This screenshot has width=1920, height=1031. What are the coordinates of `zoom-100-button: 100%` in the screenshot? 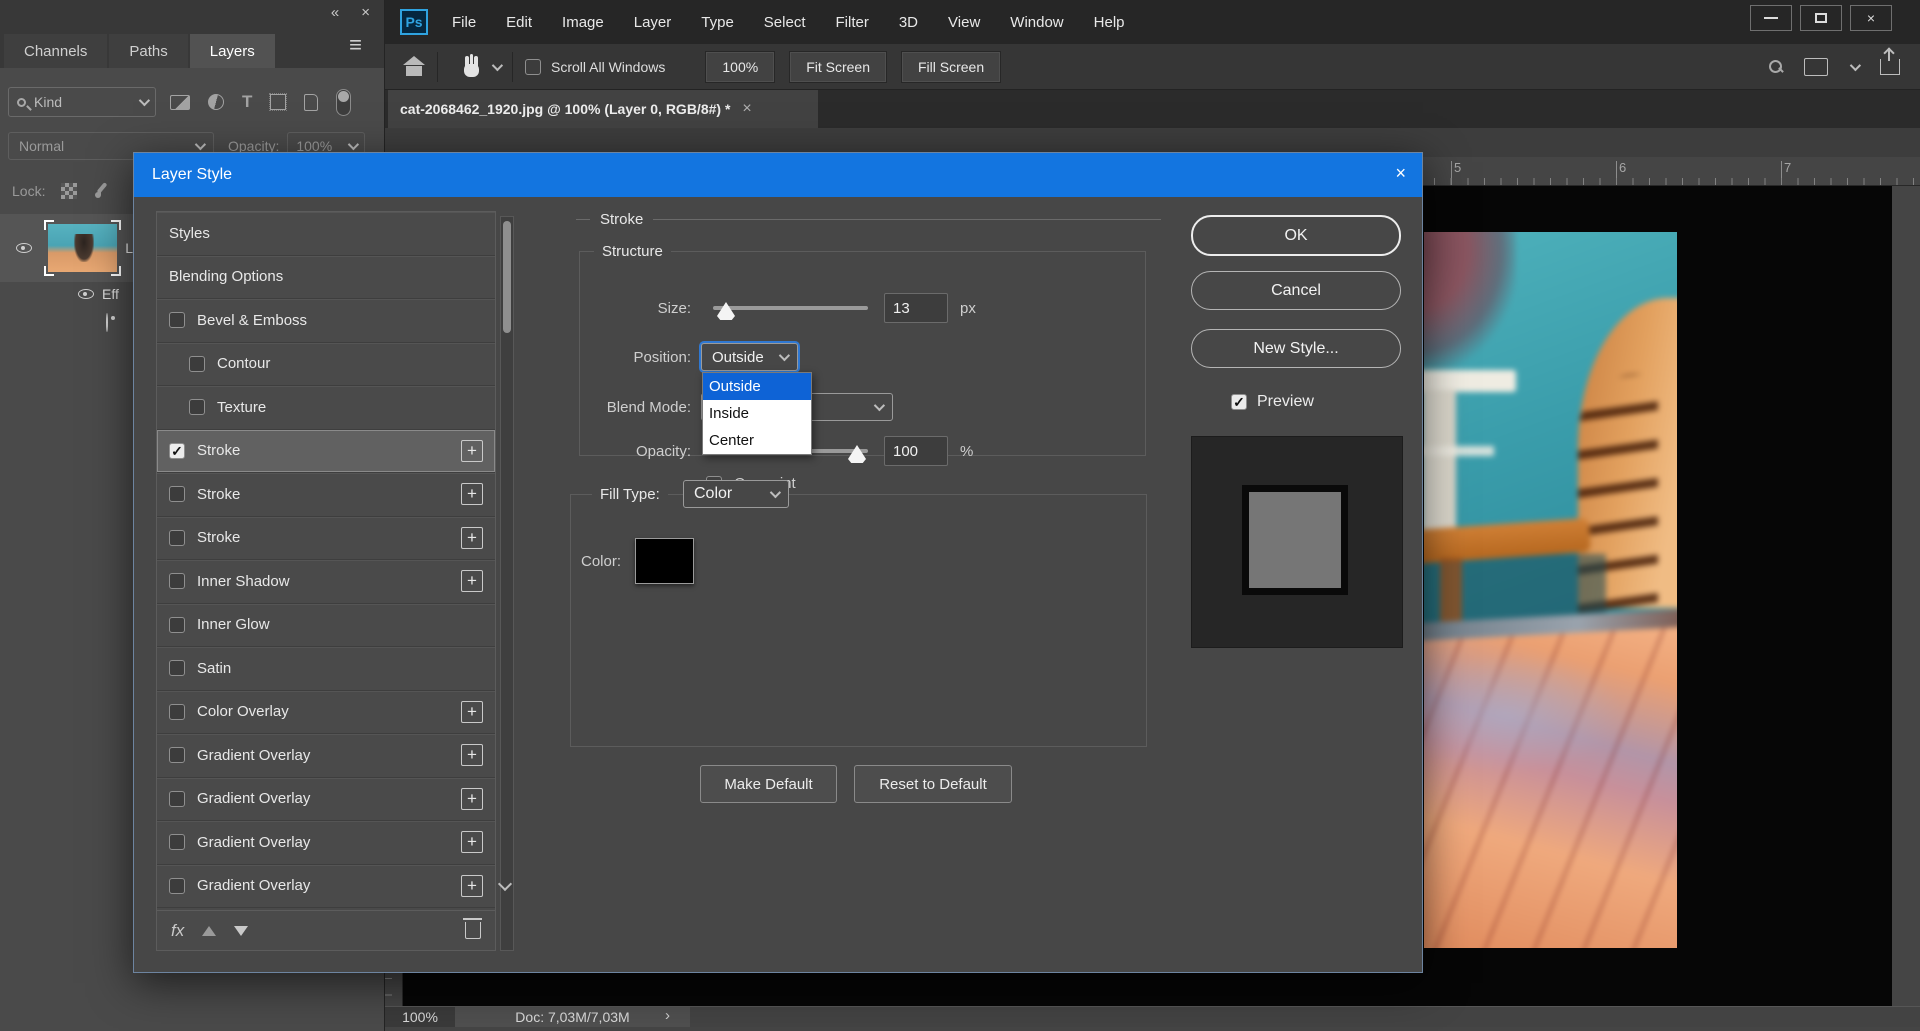 It's located at (740, 66).